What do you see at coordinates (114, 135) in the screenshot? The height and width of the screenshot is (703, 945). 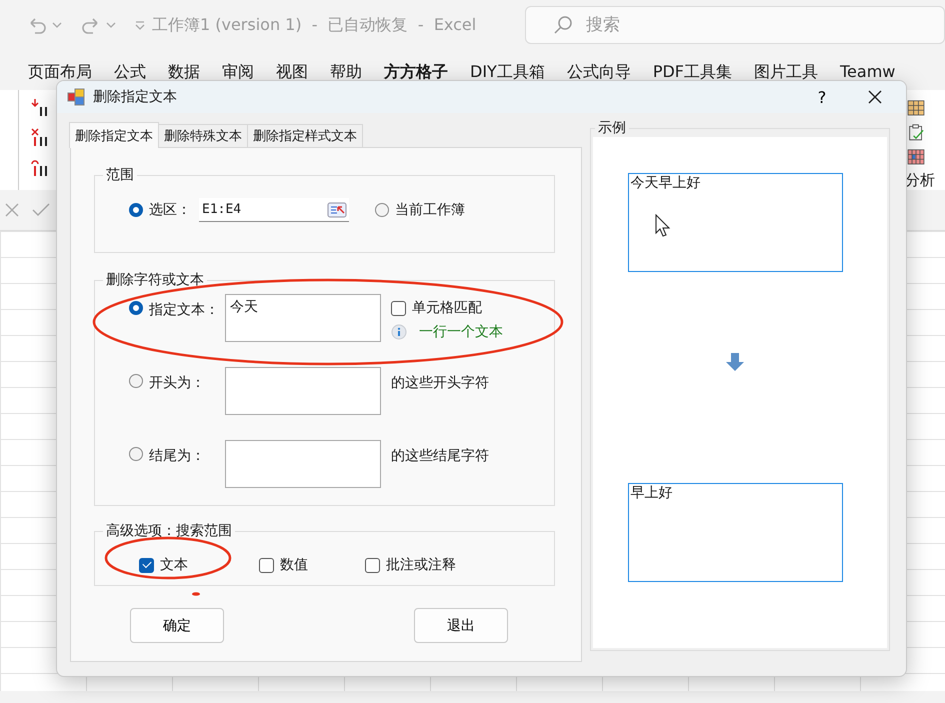 I see `dialog-tab: 删除指定文本` at bounding box center [114, 135].